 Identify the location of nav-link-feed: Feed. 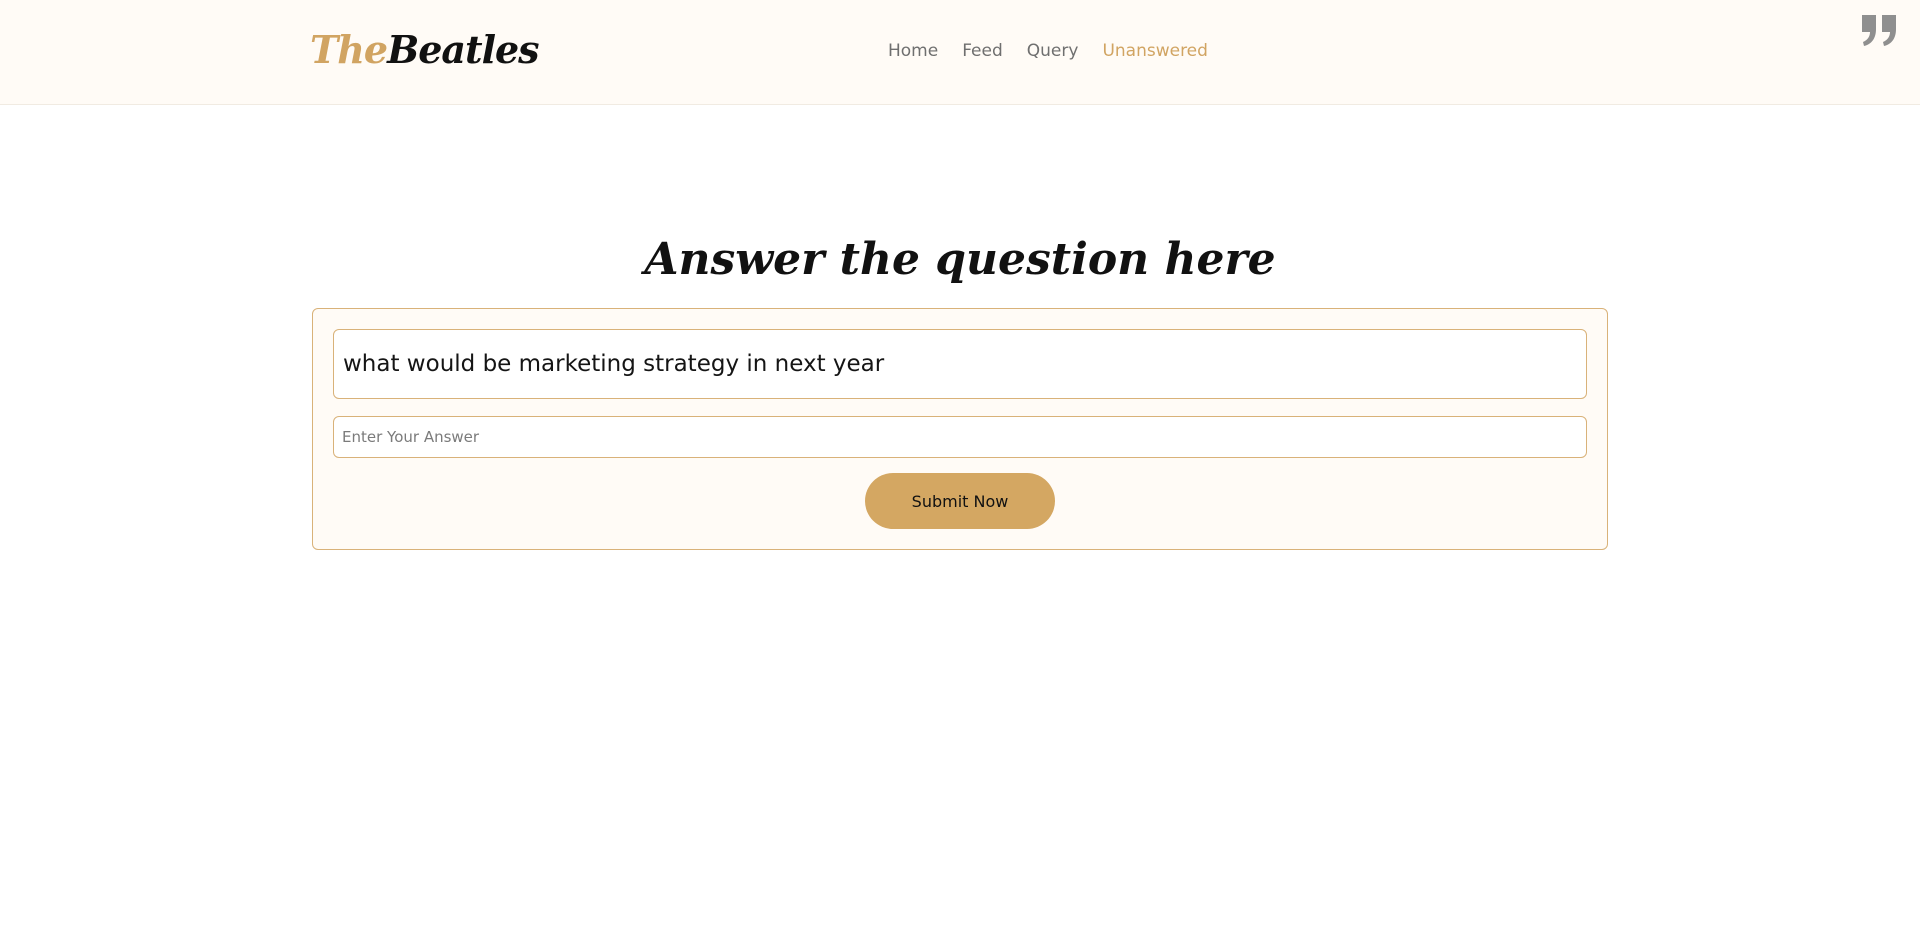
(982, 51).